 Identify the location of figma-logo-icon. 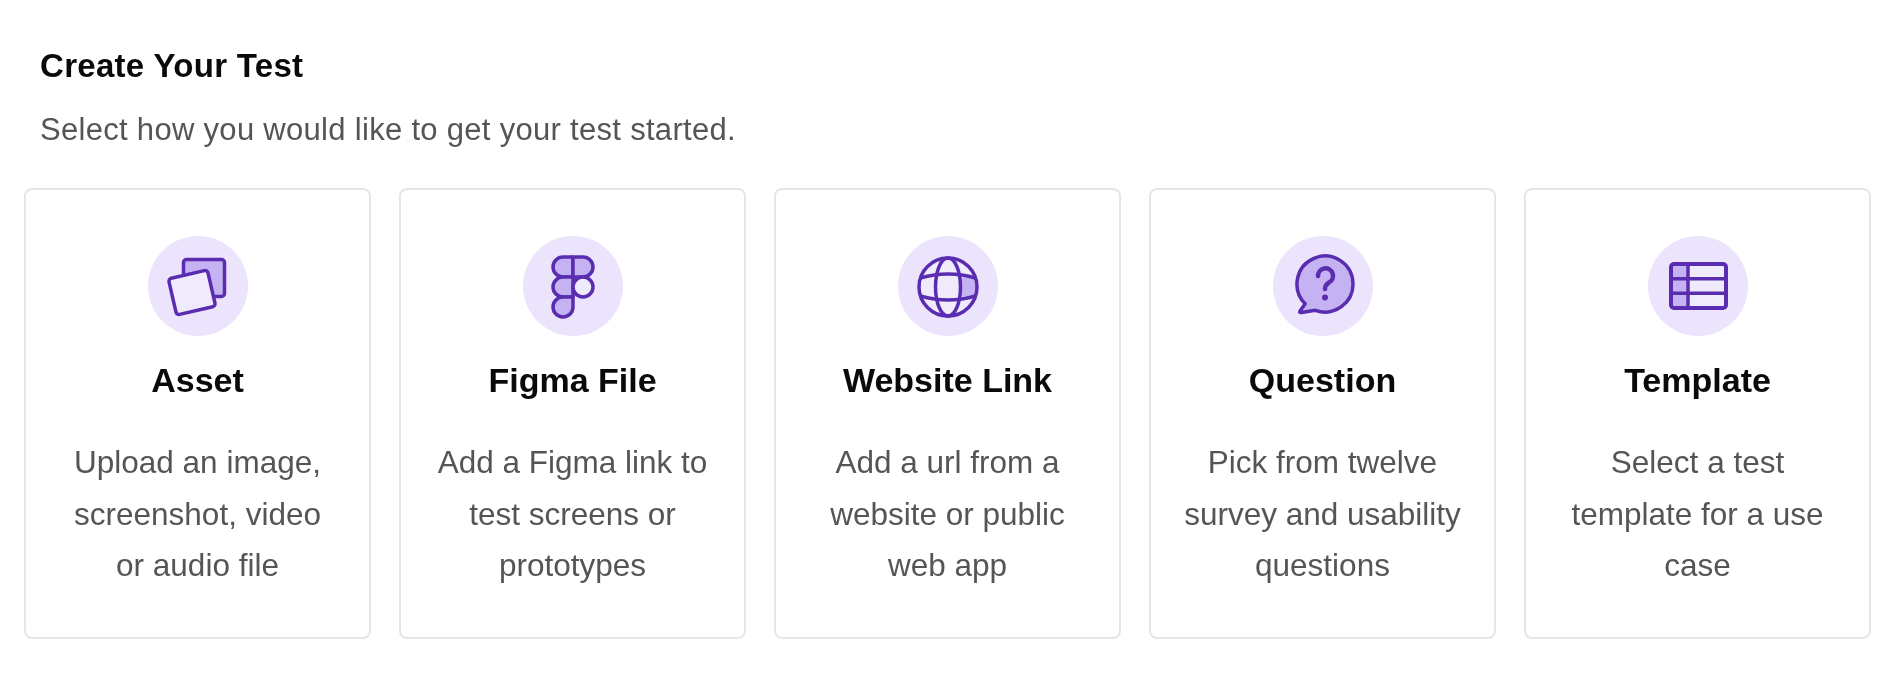
(572, 286).